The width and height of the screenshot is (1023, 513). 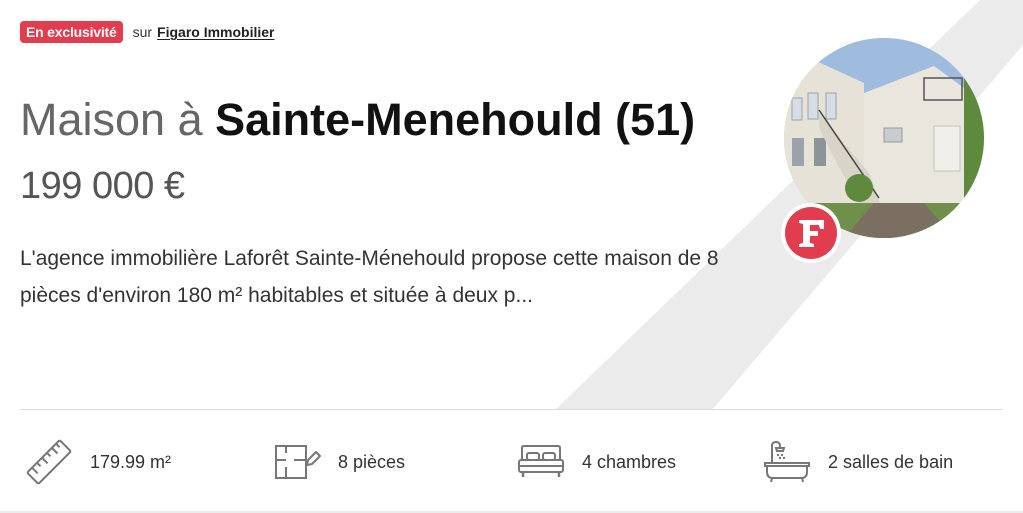 What do you see at coordinates (541, 462) in the screenshot?
I see `bed-icon` at bounding box center [541, 462].